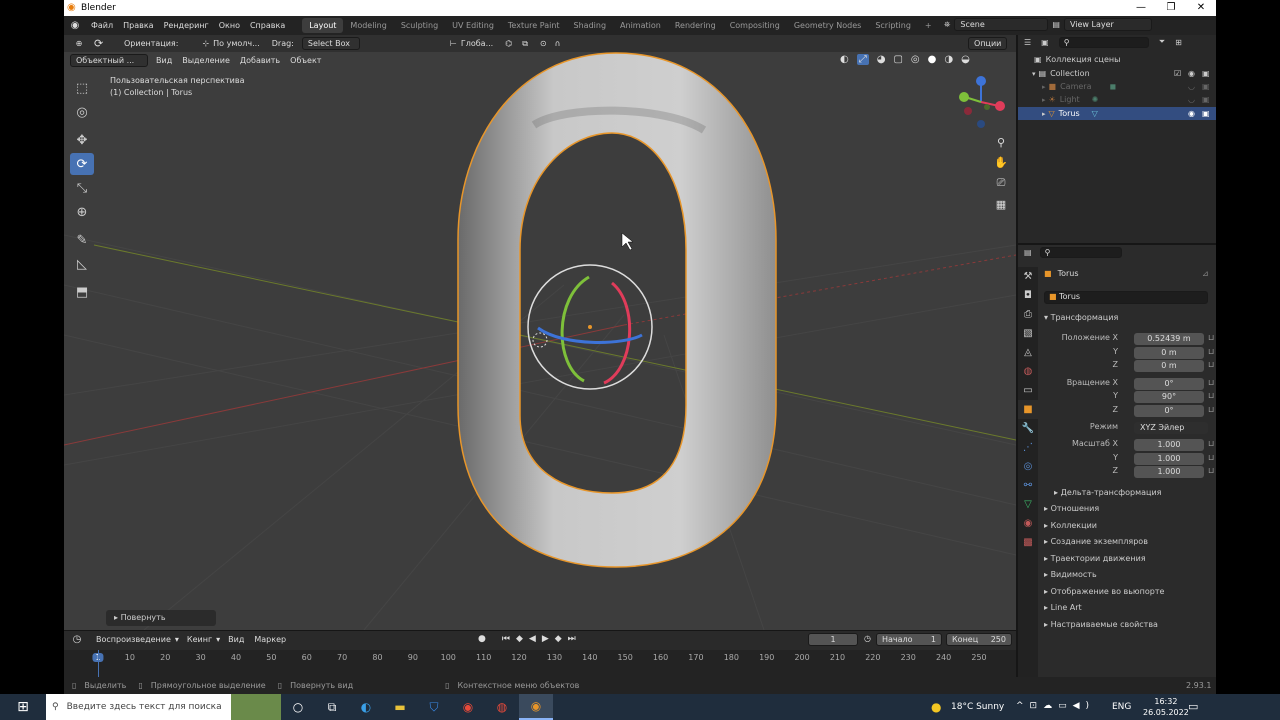 The height and width of the screenshot is (720, 1280). What do you see at coordinates (1028, 333) in the screenshot?
I see `view-layer-tab-icon: ▧` at bounding box center [1028, 333].